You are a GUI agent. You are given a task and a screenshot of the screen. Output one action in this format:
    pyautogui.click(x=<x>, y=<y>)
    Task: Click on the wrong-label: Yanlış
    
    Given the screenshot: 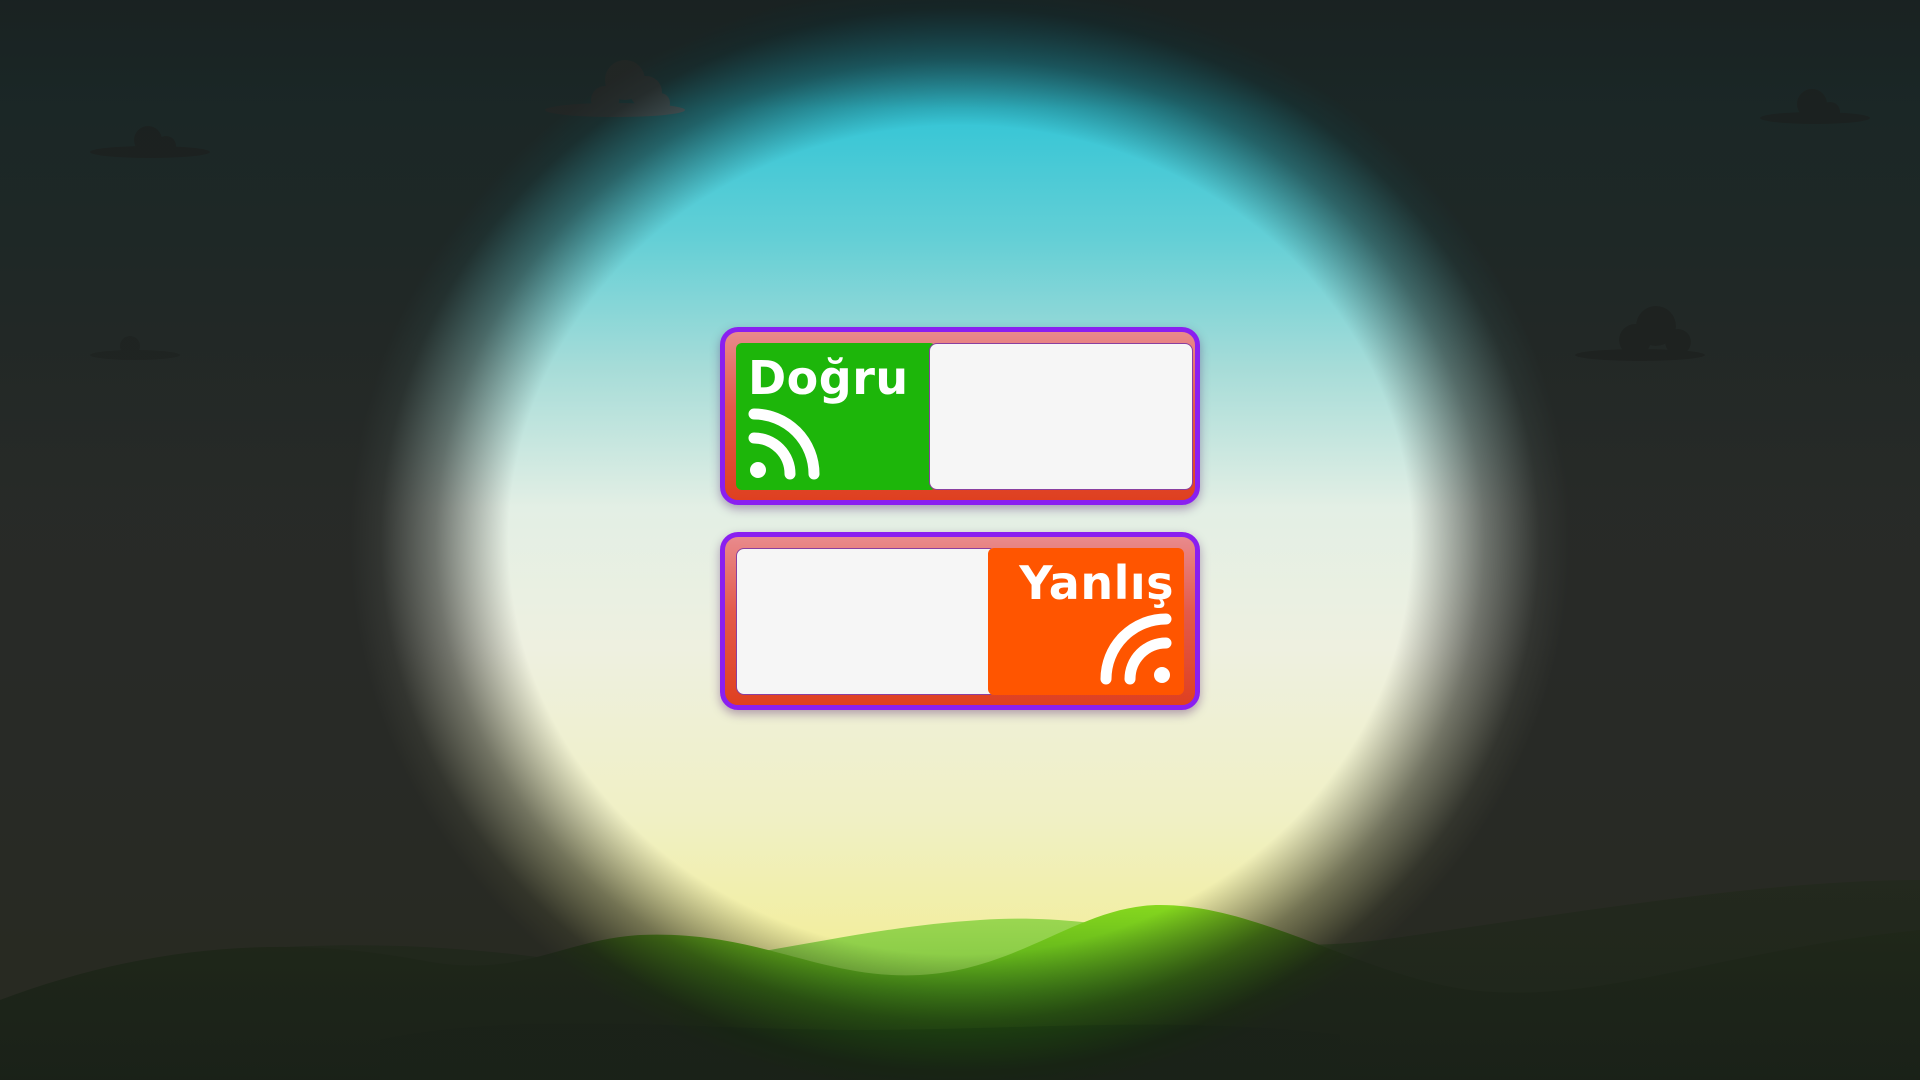 What is the action you would take?
    pyautogui.click(x=1096, y=583)
    